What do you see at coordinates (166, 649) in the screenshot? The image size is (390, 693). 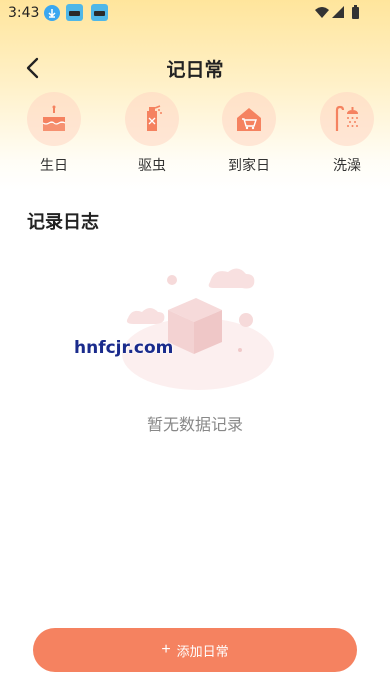 I see `plus-icon: +` at bounding box center [166, 649].